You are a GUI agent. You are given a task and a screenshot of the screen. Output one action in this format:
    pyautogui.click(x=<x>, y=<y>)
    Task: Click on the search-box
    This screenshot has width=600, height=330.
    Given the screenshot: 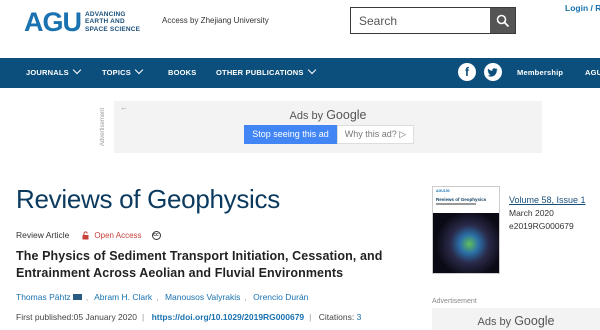 What is the action you would take?
    pyautogui.click(x=433, y=20)
    